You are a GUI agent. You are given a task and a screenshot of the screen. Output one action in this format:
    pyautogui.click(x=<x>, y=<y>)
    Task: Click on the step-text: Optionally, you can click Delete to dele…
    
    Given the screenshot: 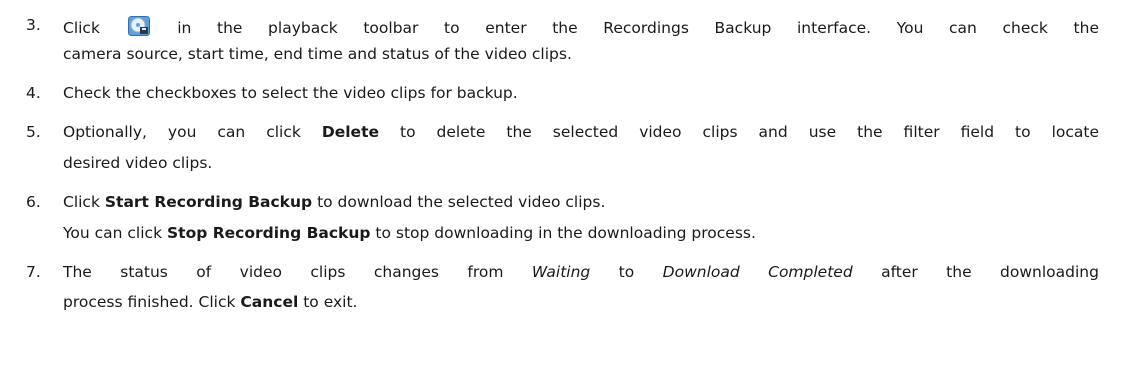 What is the action you would take?
    pyautogui.click(x=581, y=132)
    